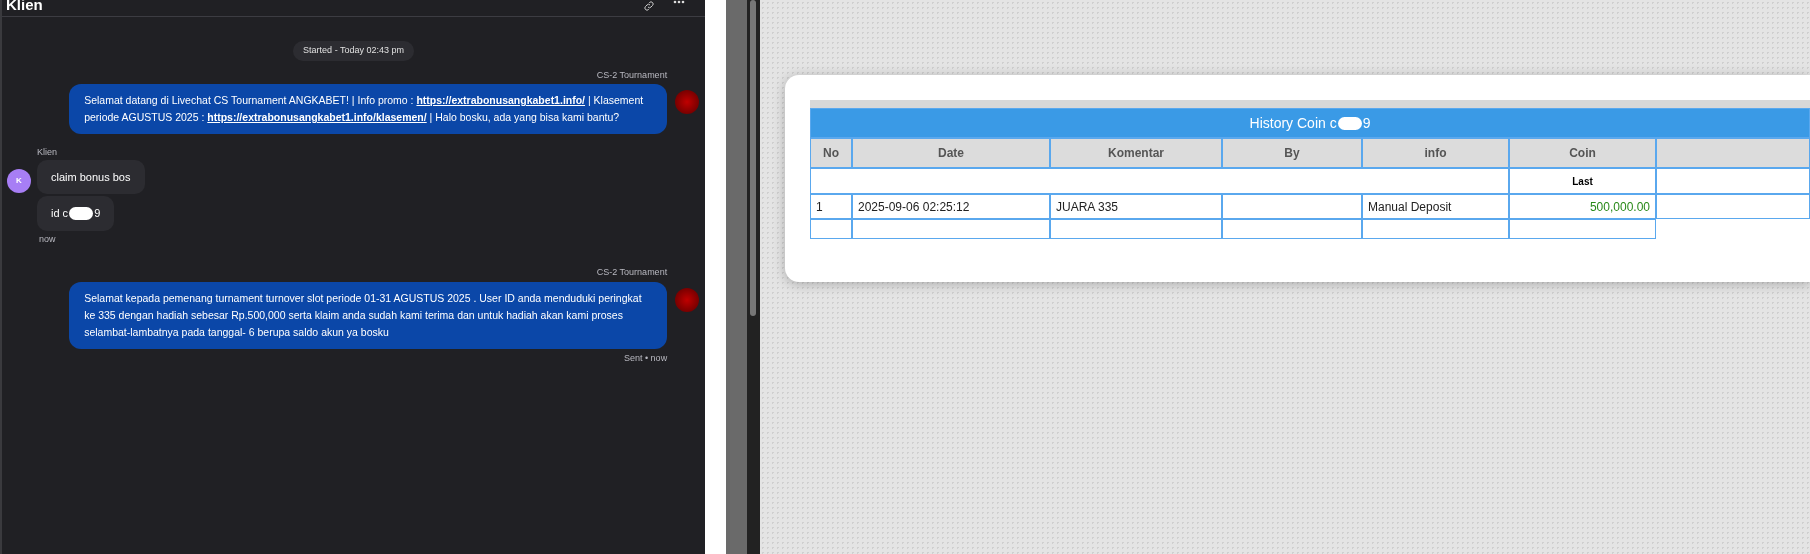  I want to click on message-link: https://extrabonusangkabet1.info/, so click(501, 100).